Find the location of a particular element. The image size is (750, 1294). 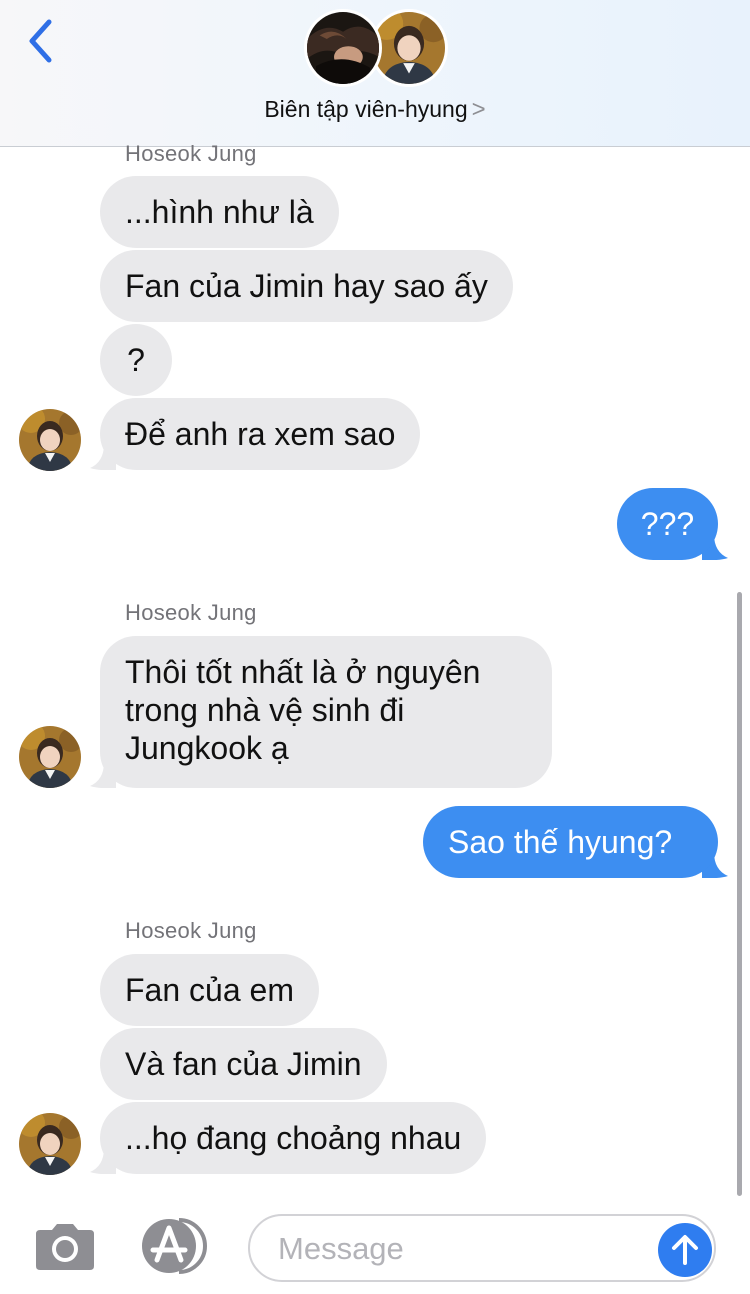

outgoing-message: Sao thế hyung? is located at coordinates (570, 842).